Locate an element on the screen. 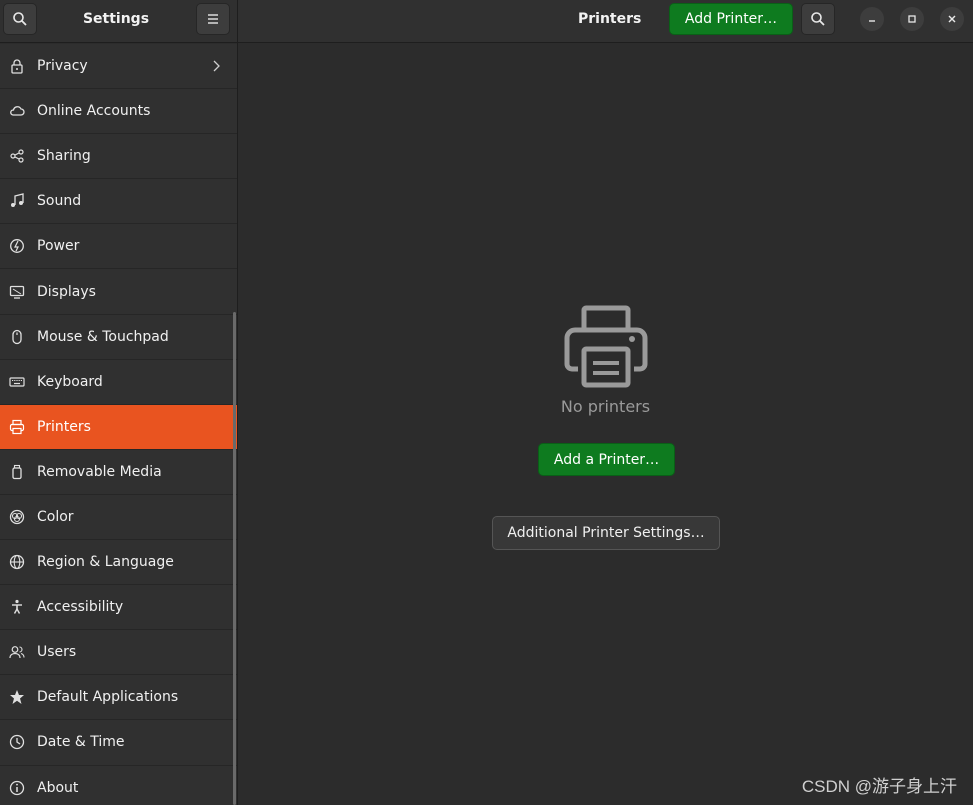 The image size is (973, 805). sidebar-item-default-applications: Default Applications is located at coordinates (118, 698).